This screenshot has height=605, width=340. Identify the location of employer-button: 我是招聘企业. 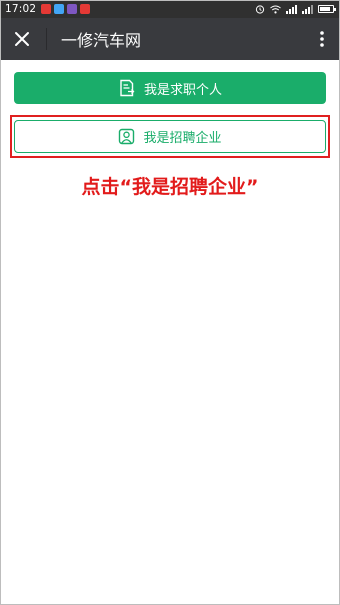
(170, 136).